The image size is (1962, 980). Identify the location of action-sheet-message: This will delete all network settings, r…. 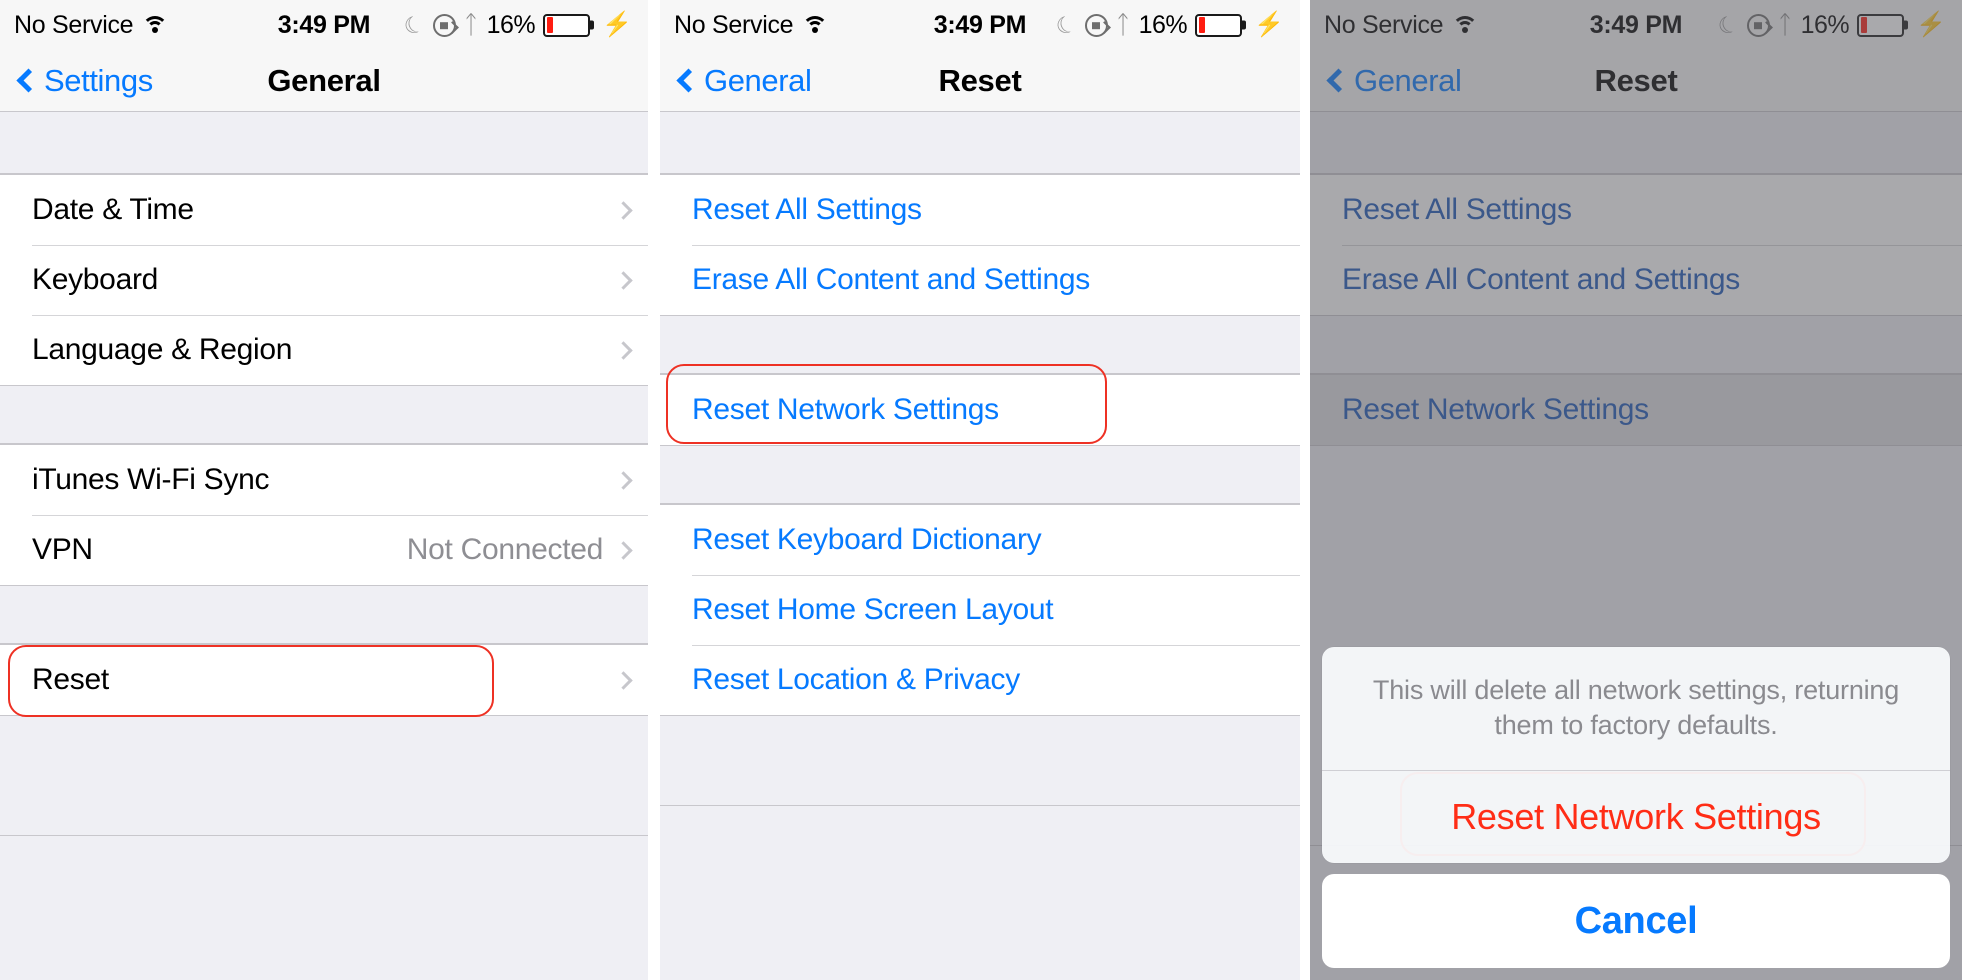
(1636, 709).